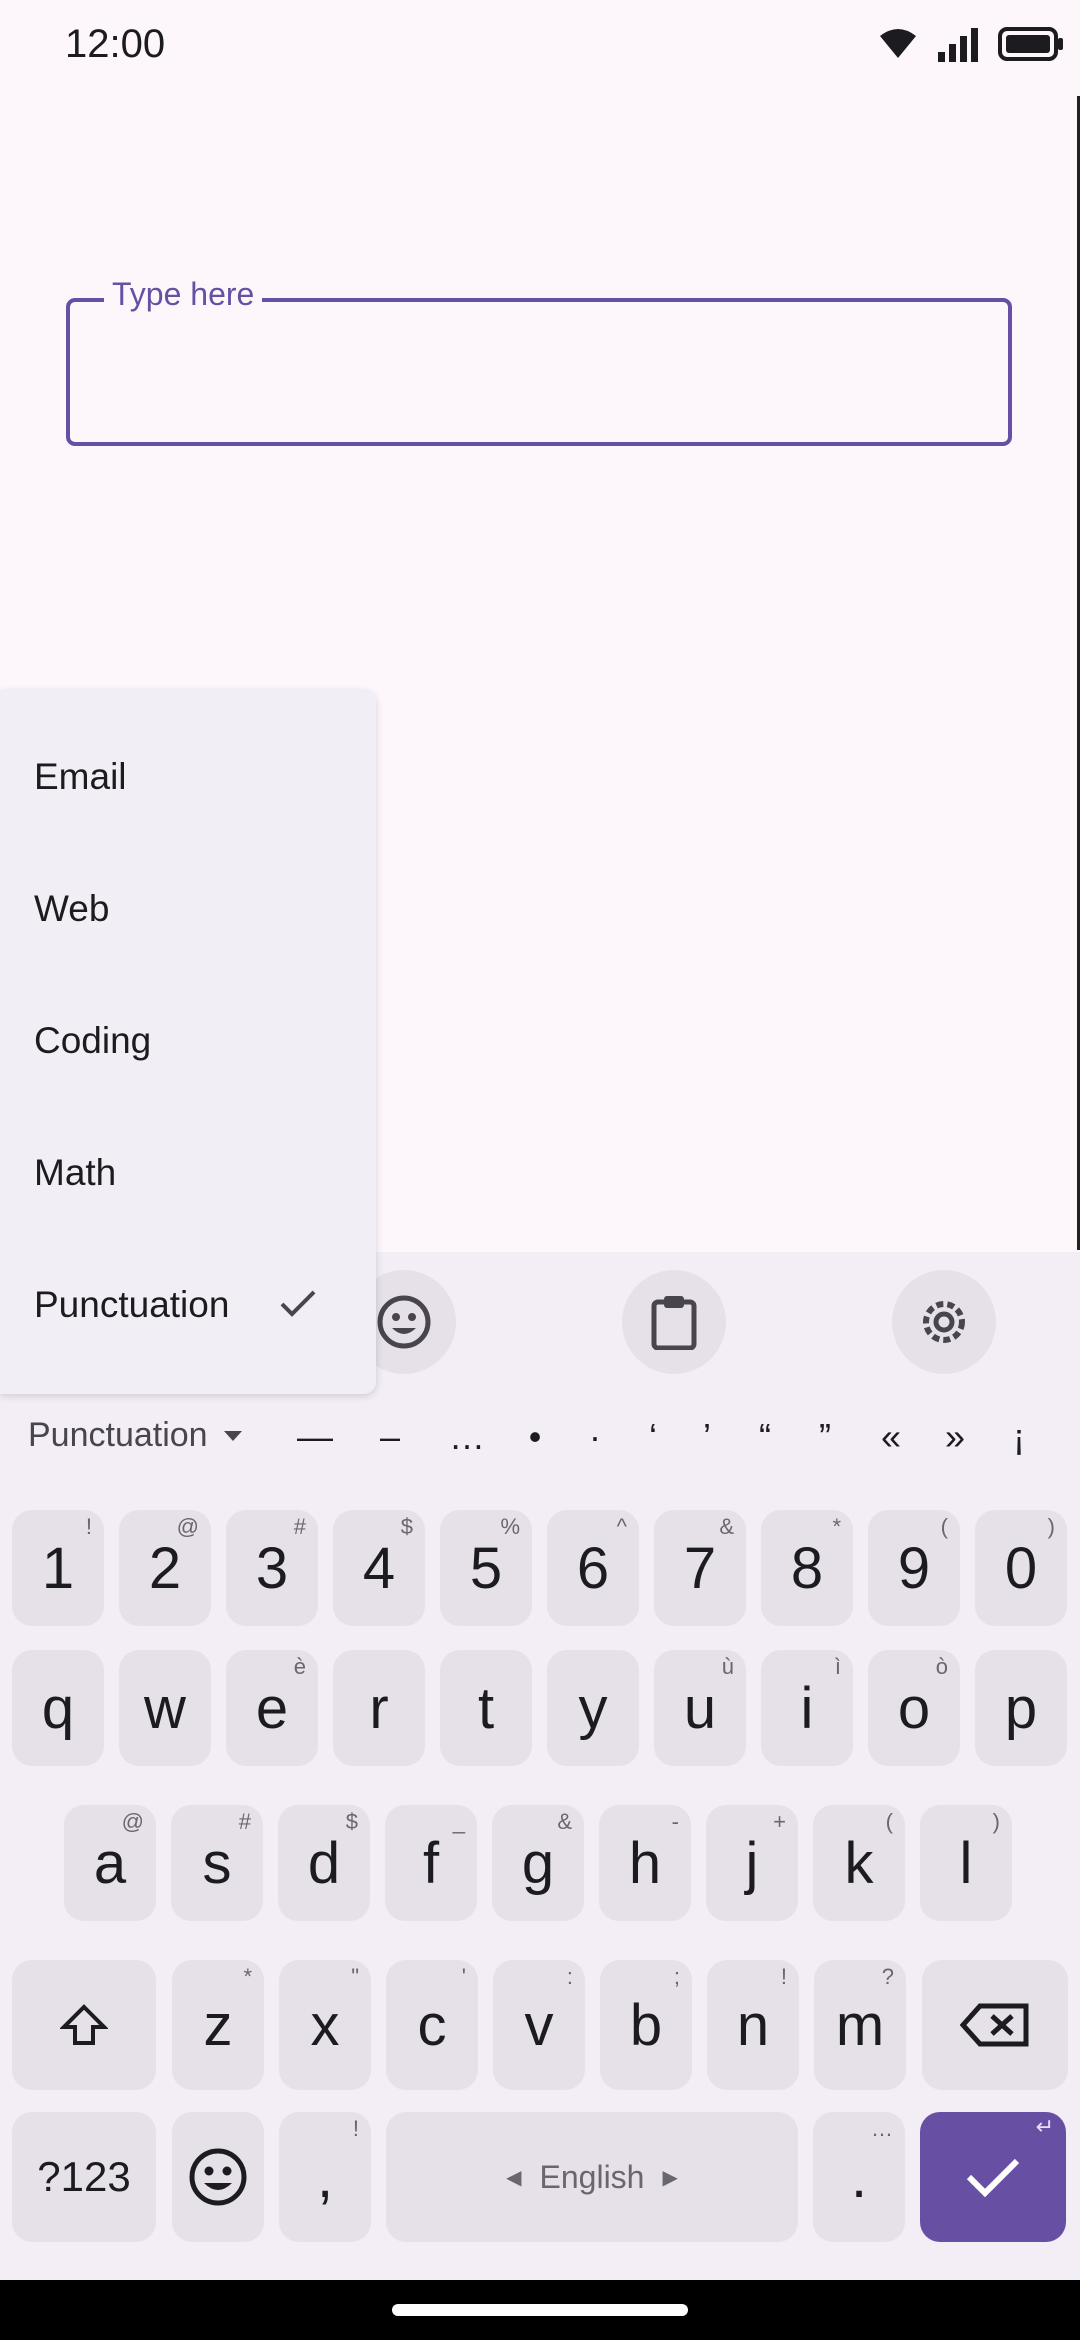 The height and width of the screenshot is (2340, 1080). Describe the element at coordinates (825, 1437) in the screenshot. I see `symbol-key: ”` at that location.